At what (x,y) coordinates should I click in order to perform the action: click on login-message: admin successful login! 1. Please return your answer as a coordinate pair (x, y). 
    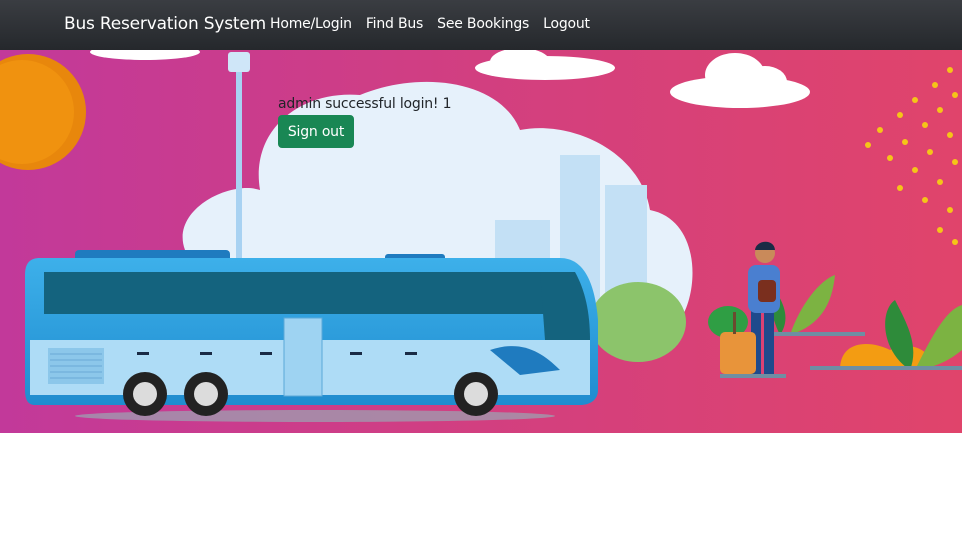
    Looking at the image, I should click on (365, 104).